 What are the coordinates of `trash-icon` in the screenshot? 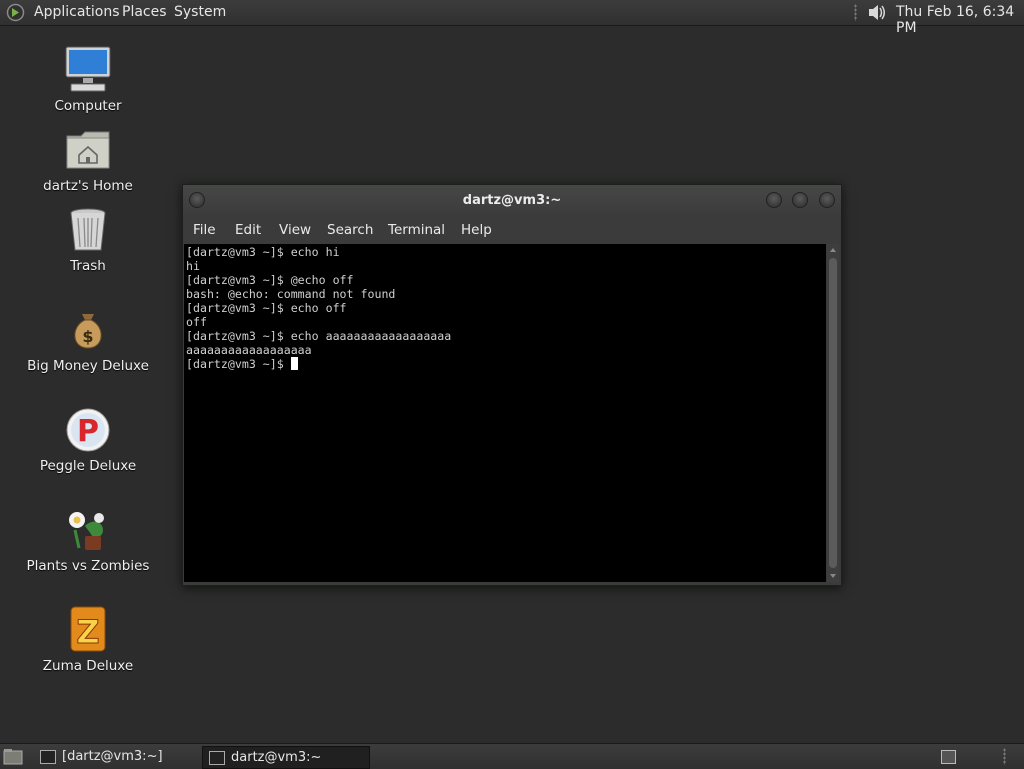 It's located at (88, 229).